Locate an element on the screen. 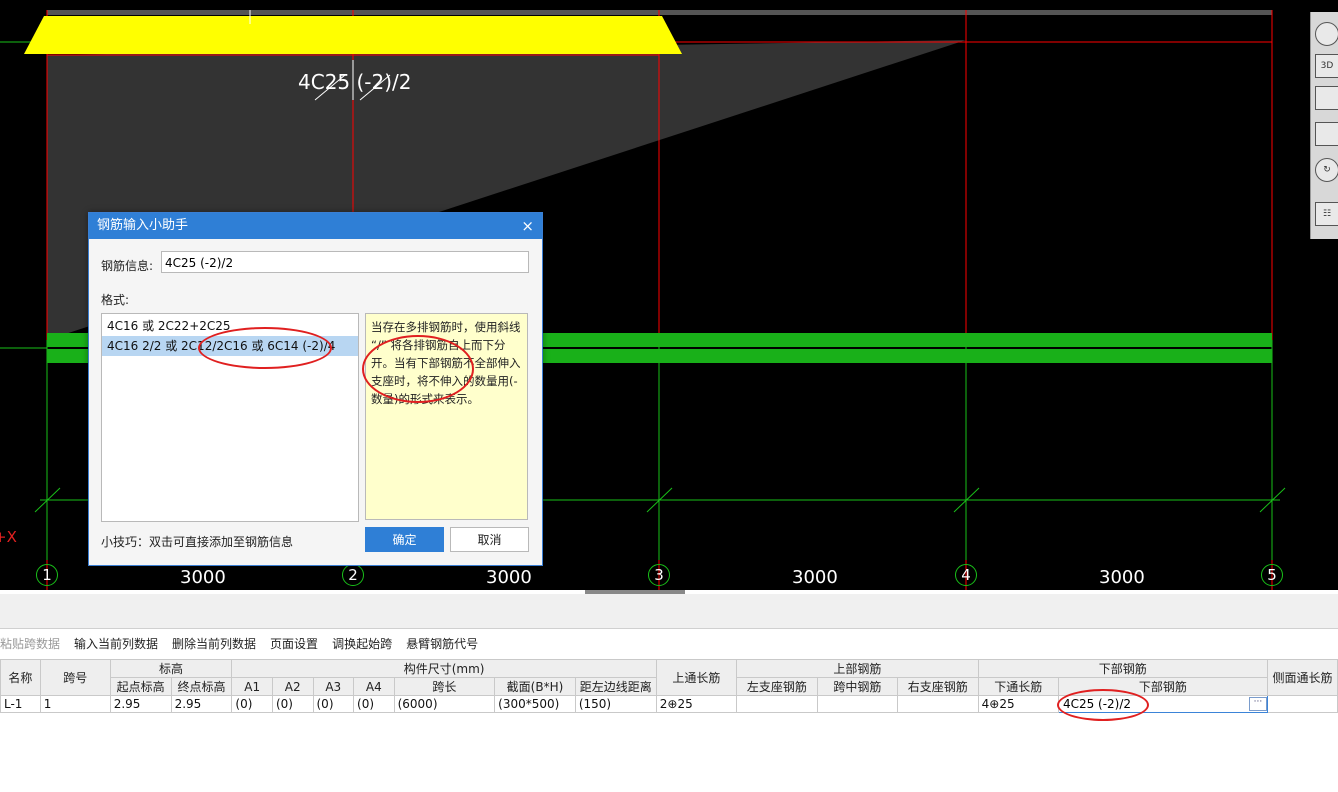 The image size is (1338, 792). box-view-icon is located at coordinates (1326, 134).